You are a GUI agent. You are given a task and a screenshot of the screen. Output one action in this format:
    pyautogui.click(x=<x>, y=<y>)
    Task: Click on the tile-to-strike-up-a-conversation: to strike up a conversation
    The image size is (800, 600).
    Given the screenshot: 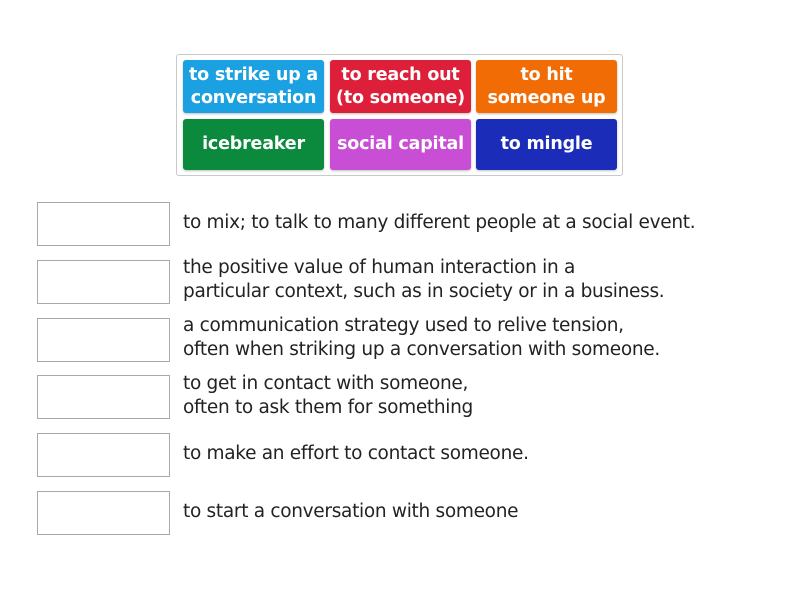 What is the action you would take?
    pyautogui.click(x=253, y=86)
    